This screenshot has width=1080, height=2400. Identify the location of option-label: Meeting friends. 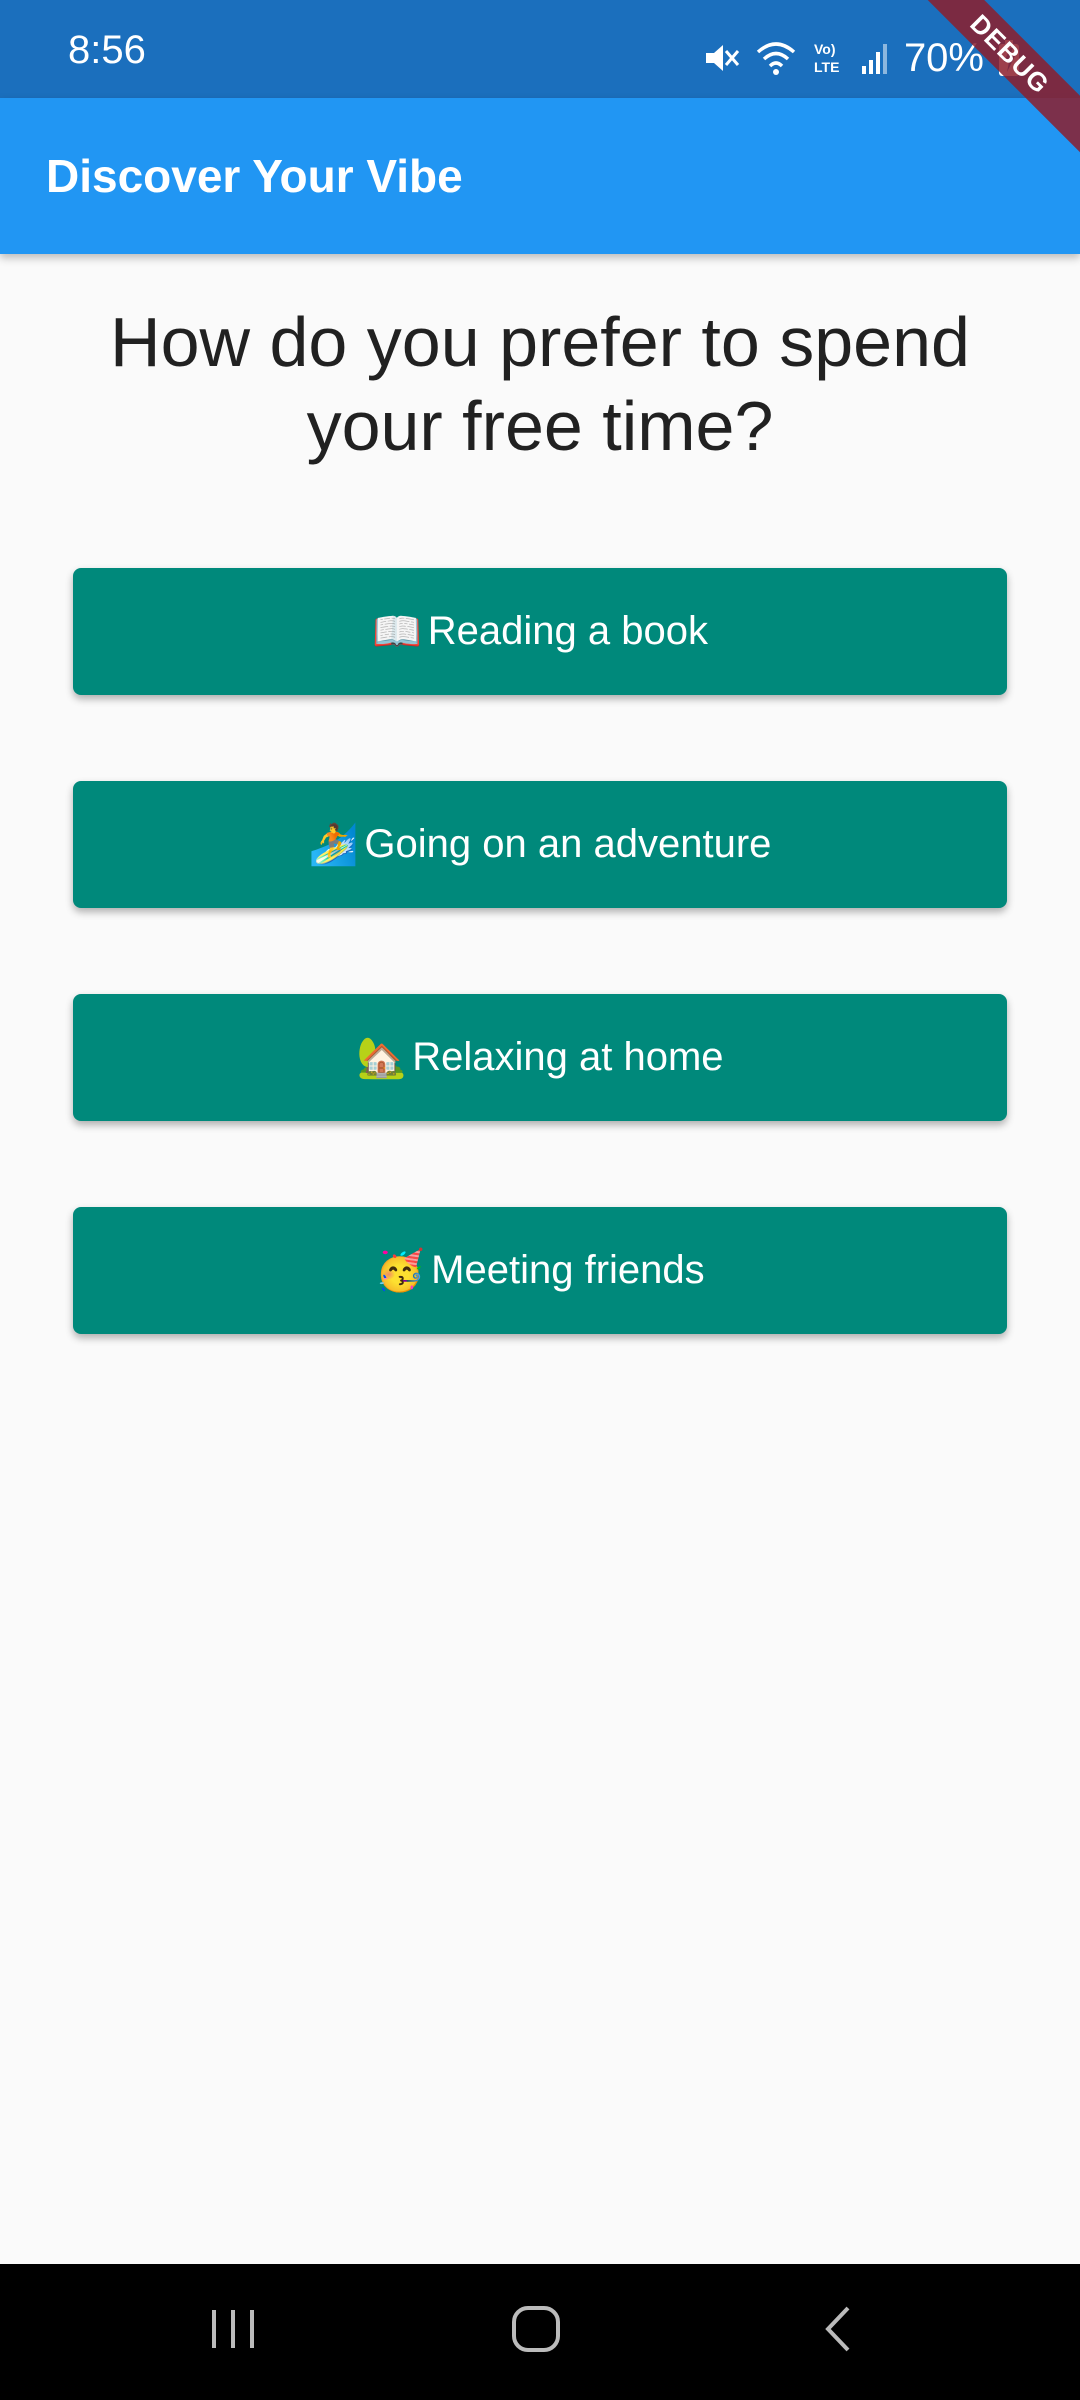
(568, 1270).